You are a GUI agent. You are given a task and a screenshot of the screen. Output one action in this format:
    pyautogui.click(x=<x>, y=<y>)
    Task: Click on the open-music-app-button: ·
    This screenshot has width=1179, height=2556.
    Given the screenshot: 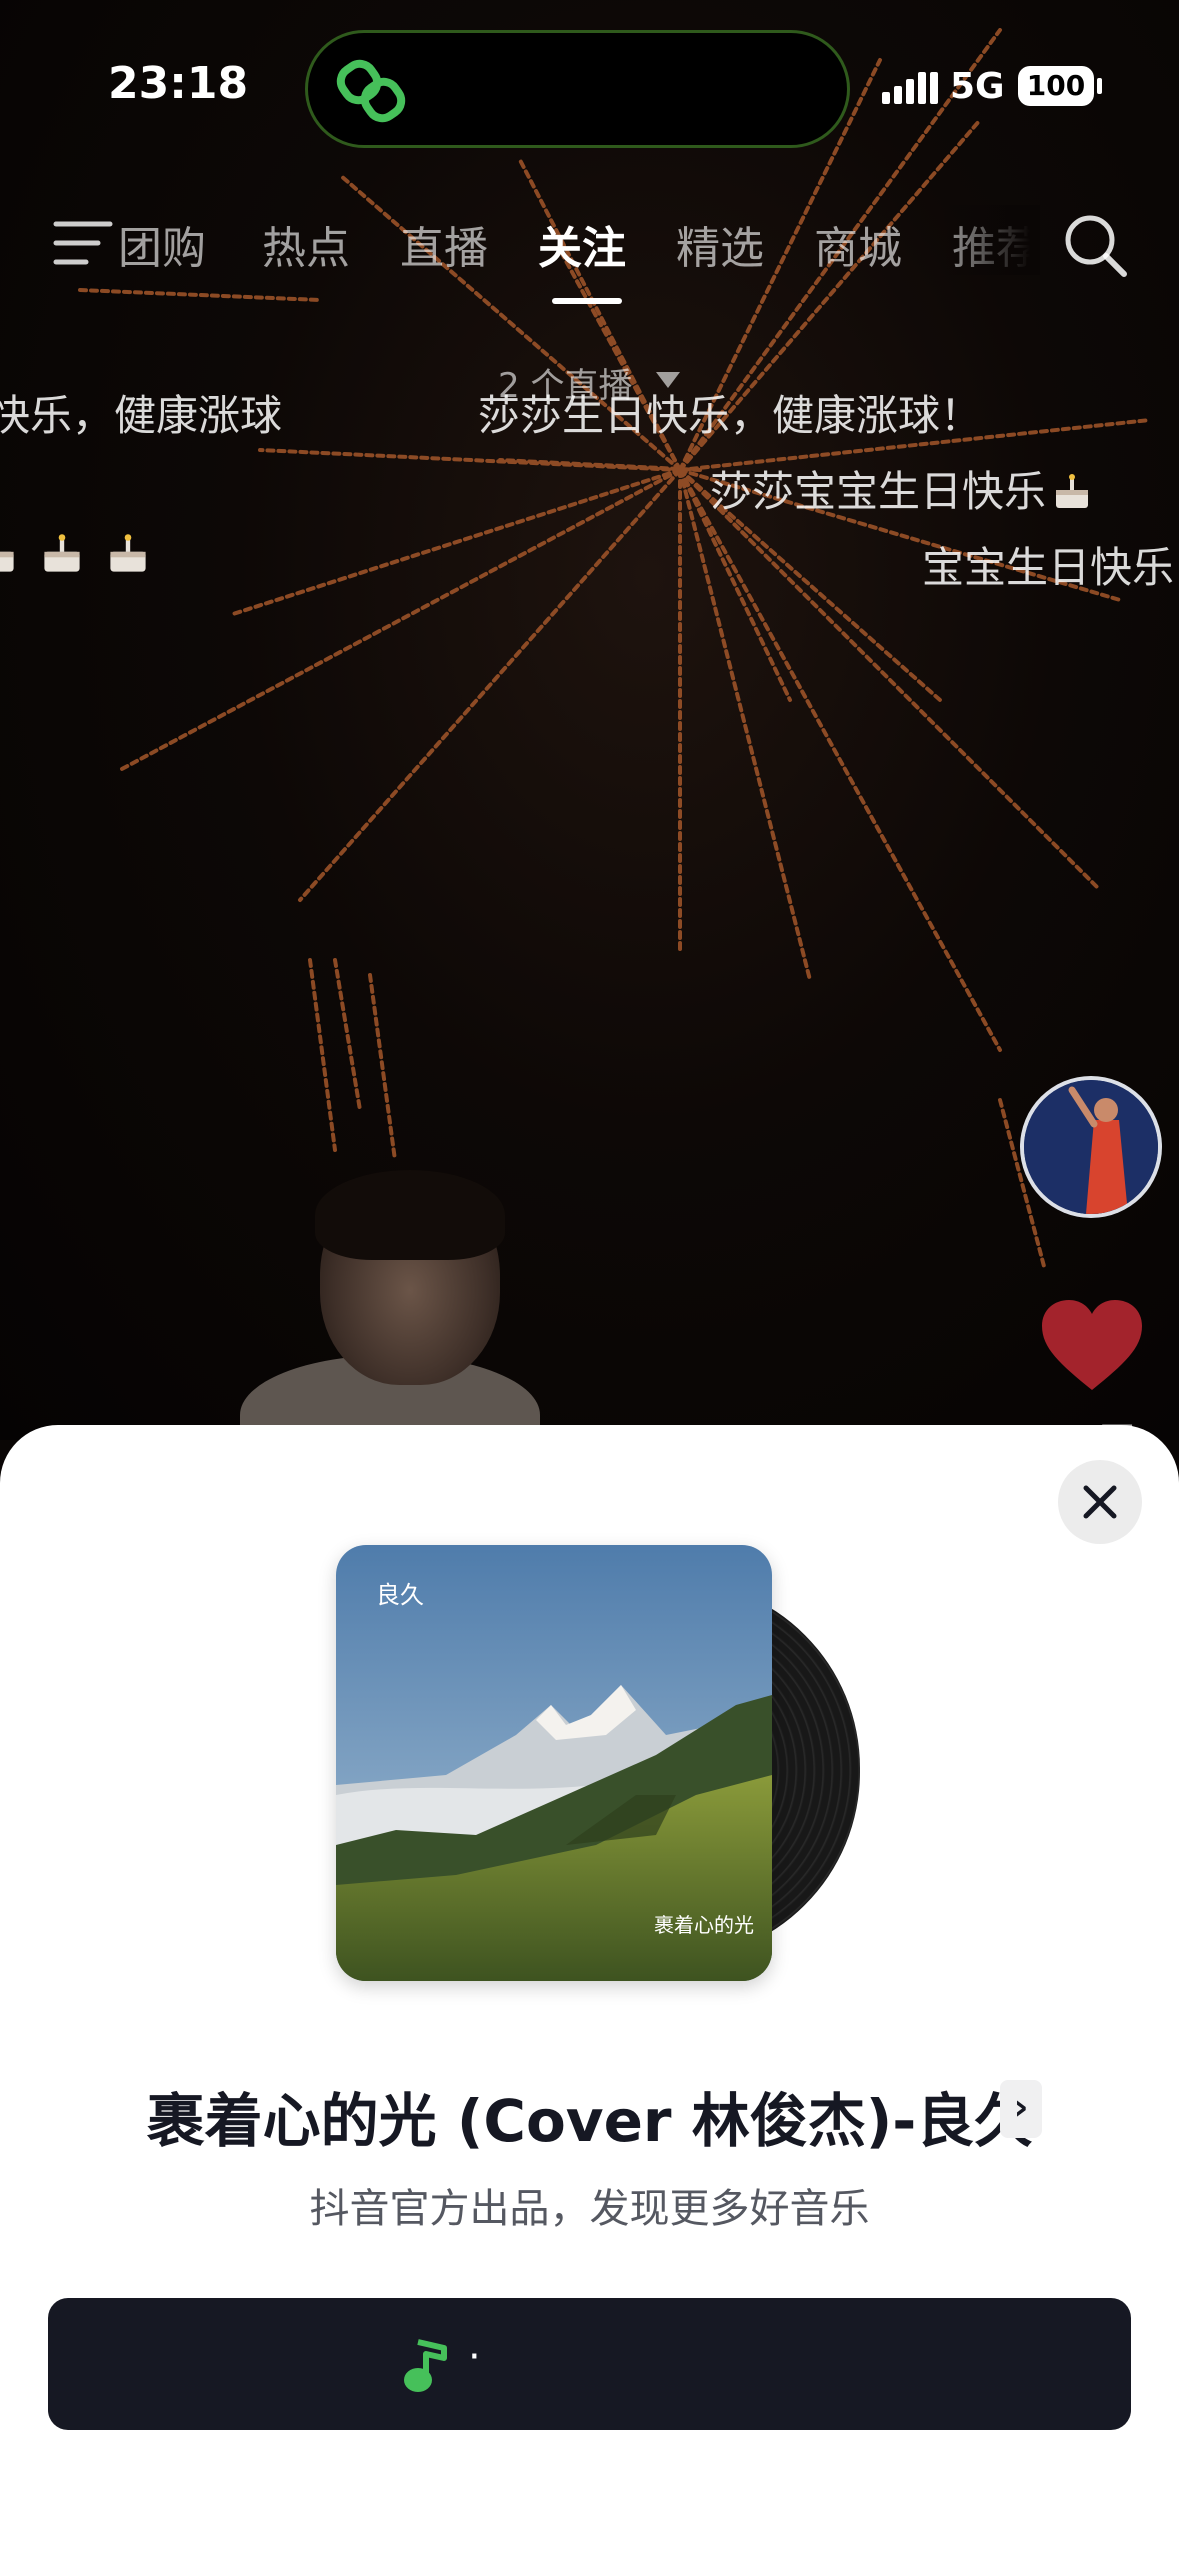 What is the action you would take?
    pyautogui.click(x=589, y=2364)
    